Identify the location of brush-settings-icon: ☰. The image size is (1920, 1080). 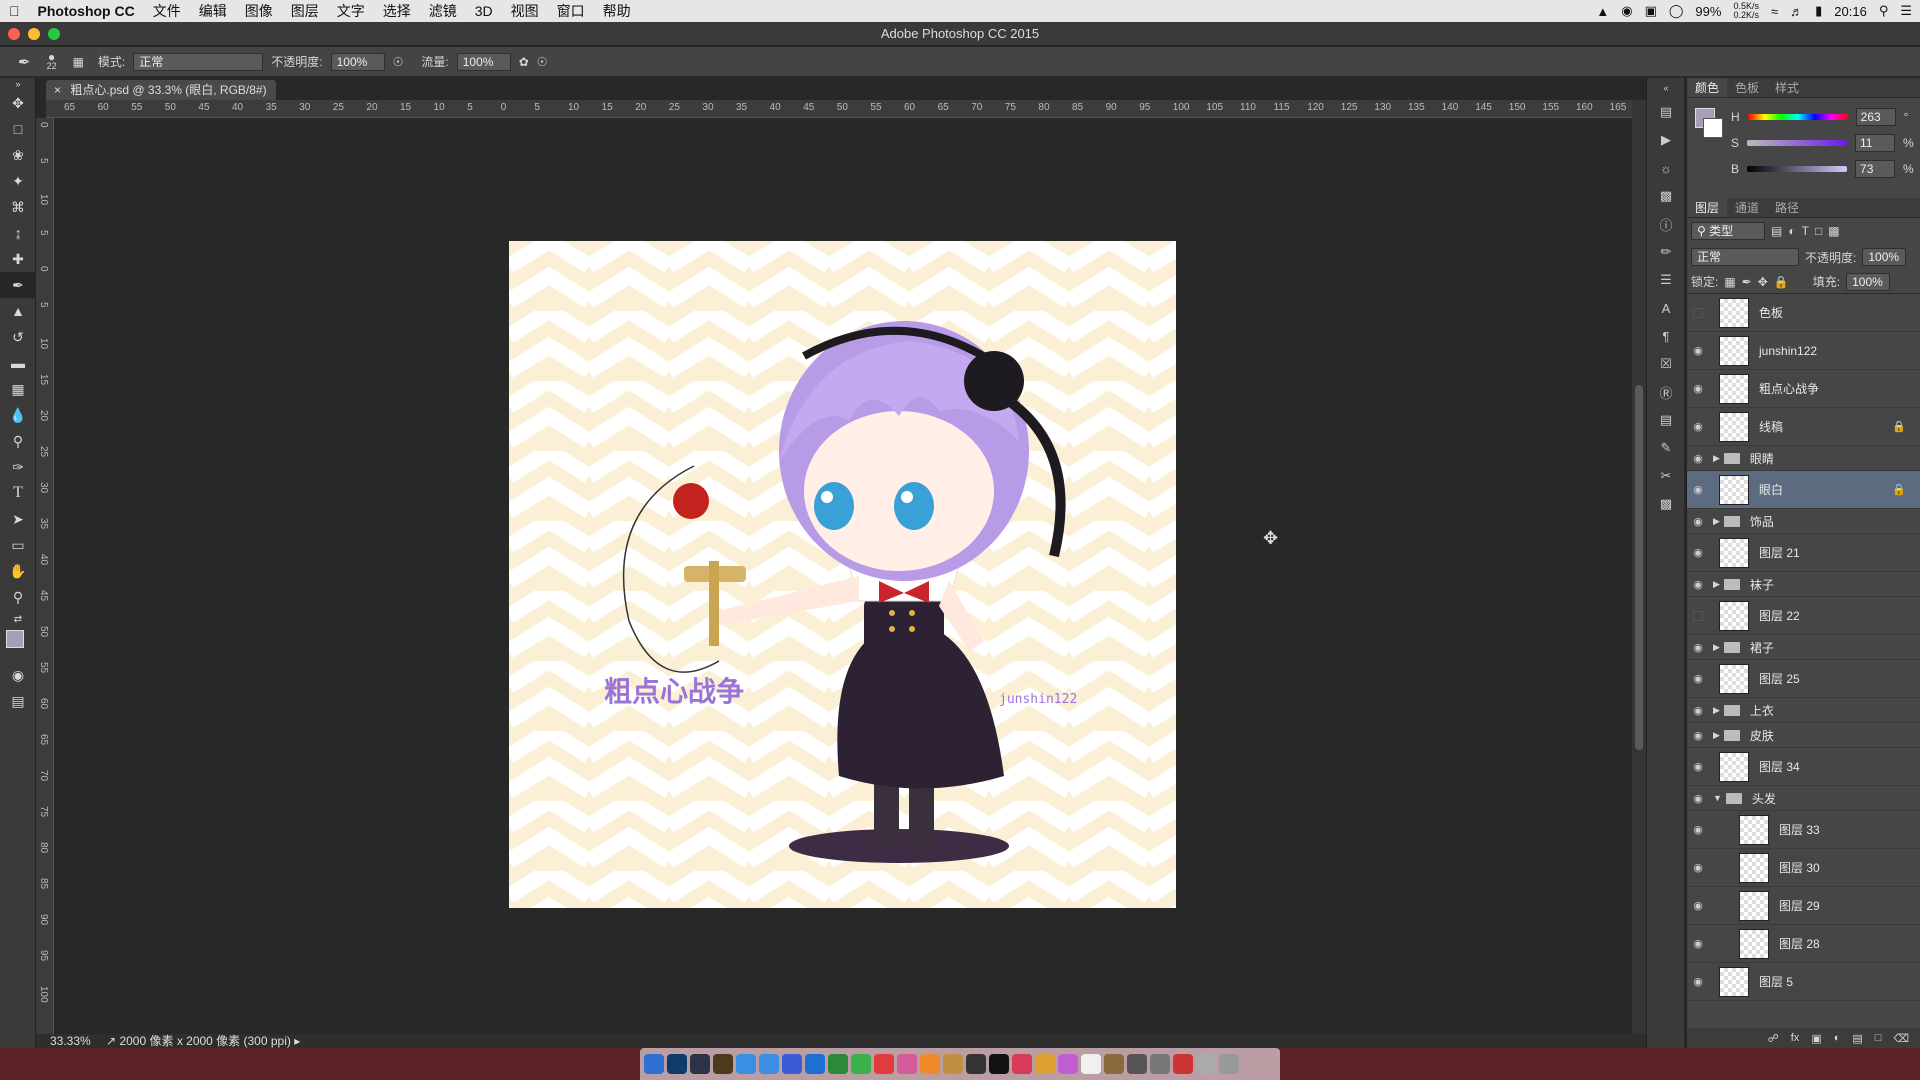
(1666, 280).